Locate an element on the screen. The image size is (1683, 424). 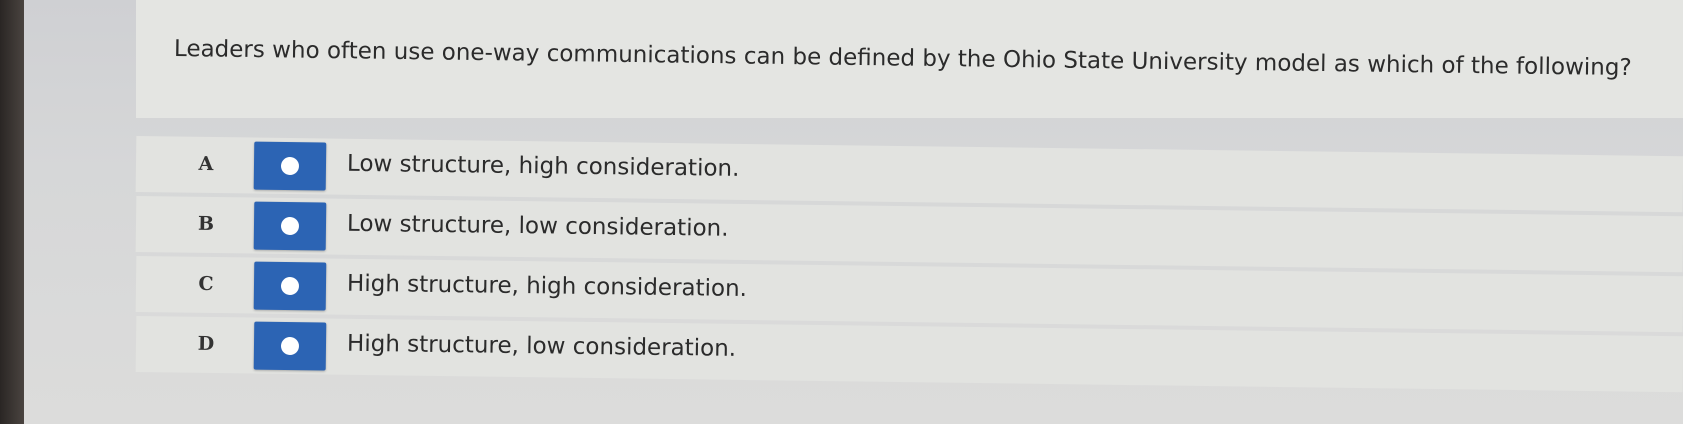
option-letter: B is located at coordinates (206, 224).